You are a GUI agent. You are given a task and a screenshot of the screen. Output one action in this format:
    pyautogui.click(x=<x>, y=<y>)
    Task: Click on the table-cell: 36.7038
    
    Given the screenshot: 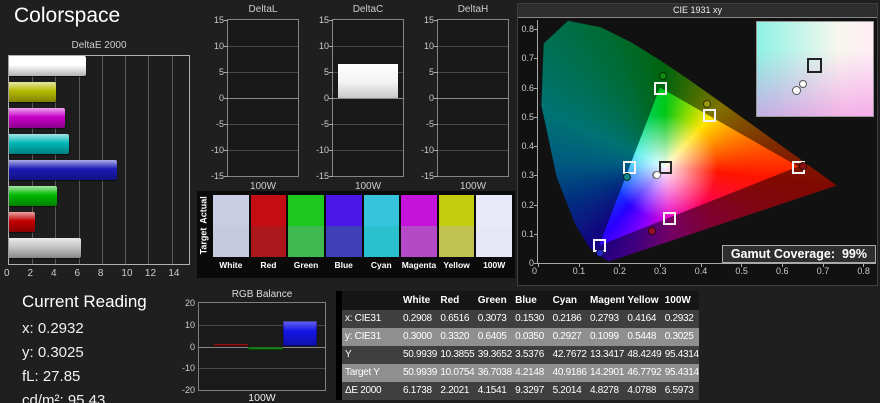 What is the action you would take?
    pyautogui.click(x=493, y=373)
    